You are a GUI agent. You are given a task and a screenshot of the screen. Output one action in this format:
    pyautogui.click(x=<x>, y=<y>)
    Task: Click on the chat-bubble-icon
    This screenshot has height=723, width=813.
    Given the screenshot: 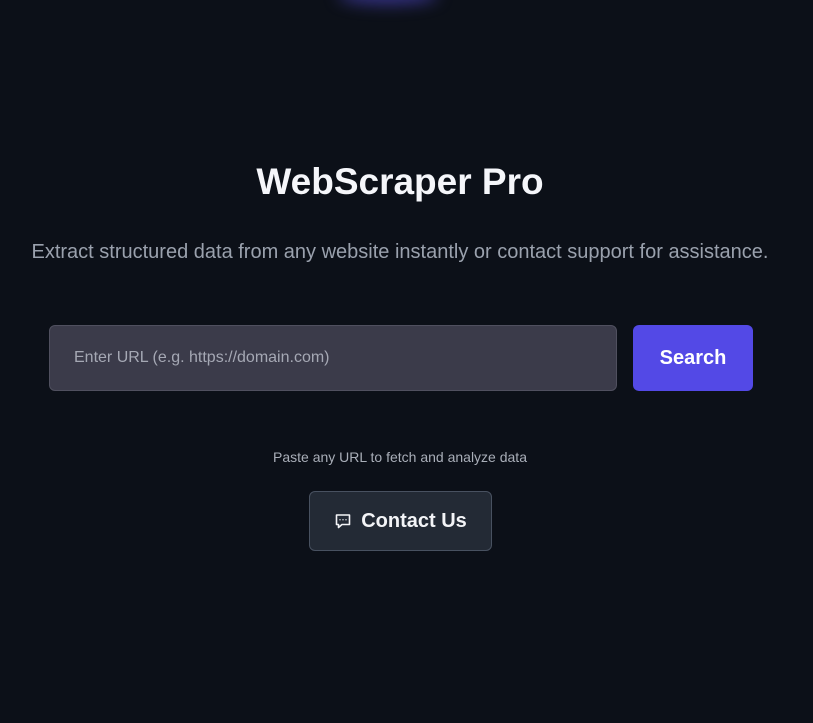 What is the action you would take?
    pyautogui.click(x=343, y=521)
    